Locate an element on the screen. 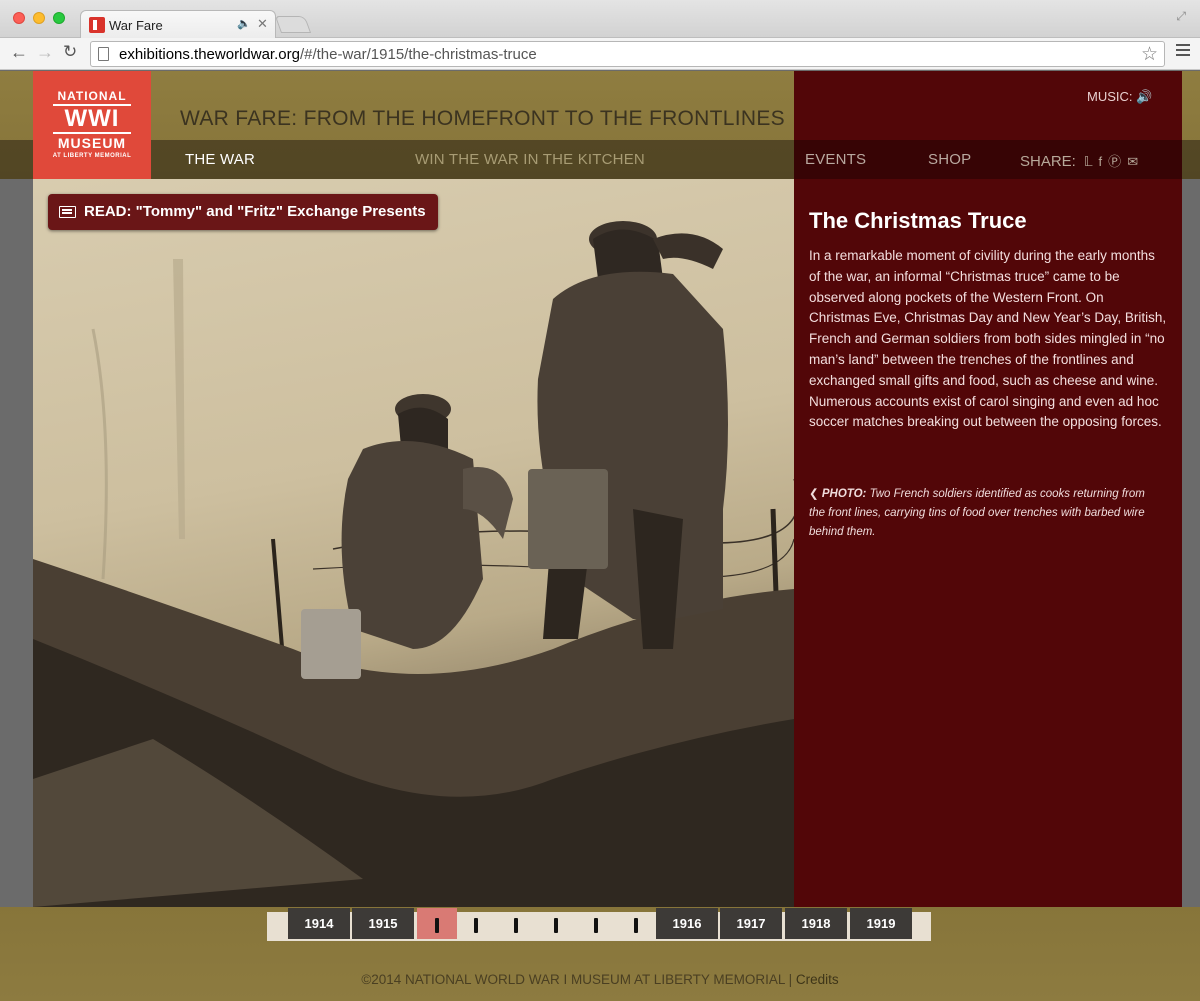 This screenshot has height=1001, width=1200. article-title: The Christmas Truce is located at coordinates (918, 220).